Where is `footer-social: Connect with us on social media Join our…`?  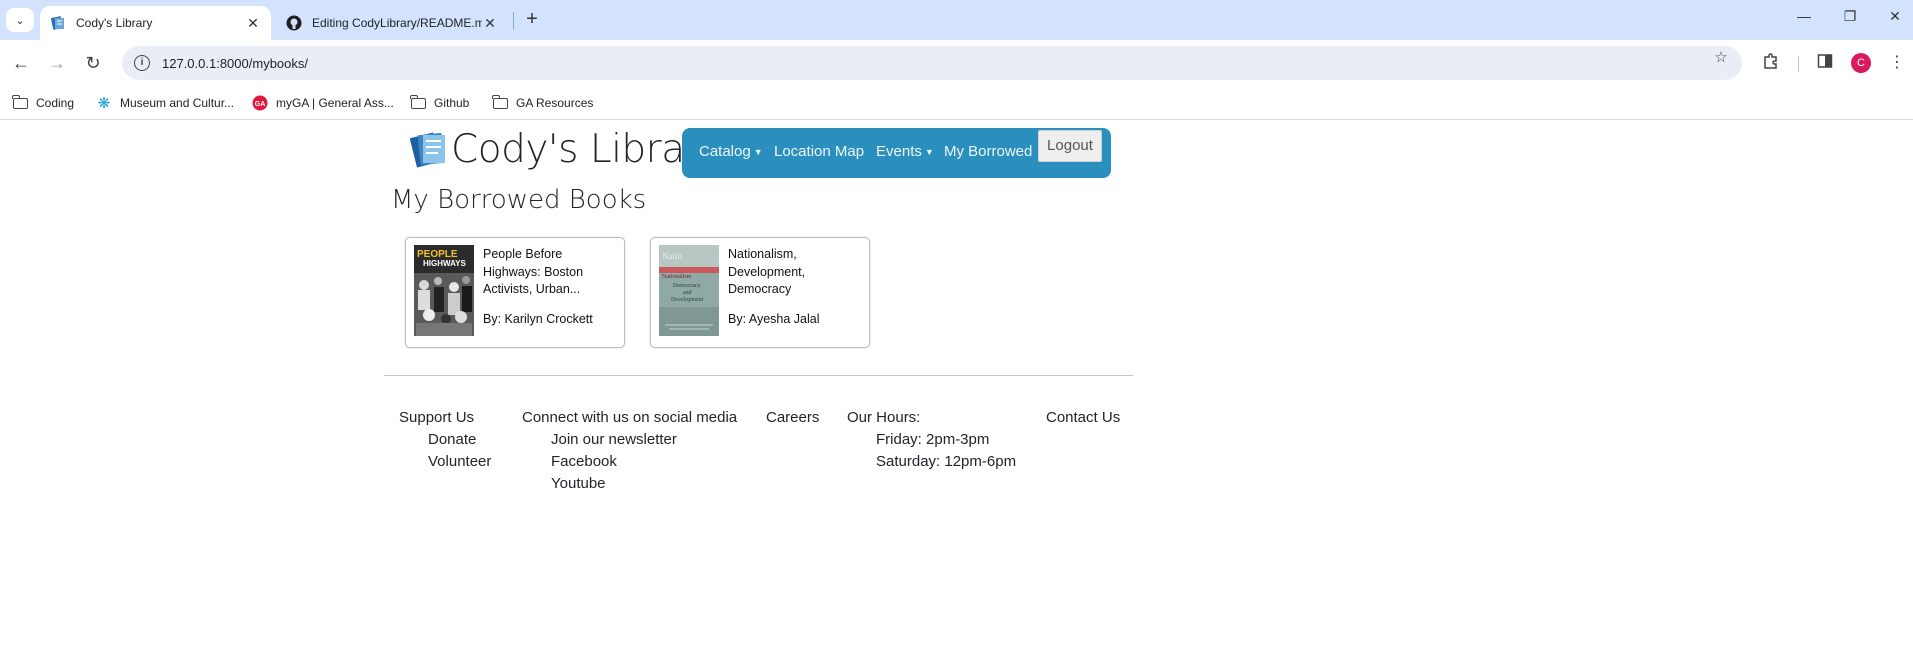
footer-social: Connect with us on social media Join our… is located at coordinates (629, 451).